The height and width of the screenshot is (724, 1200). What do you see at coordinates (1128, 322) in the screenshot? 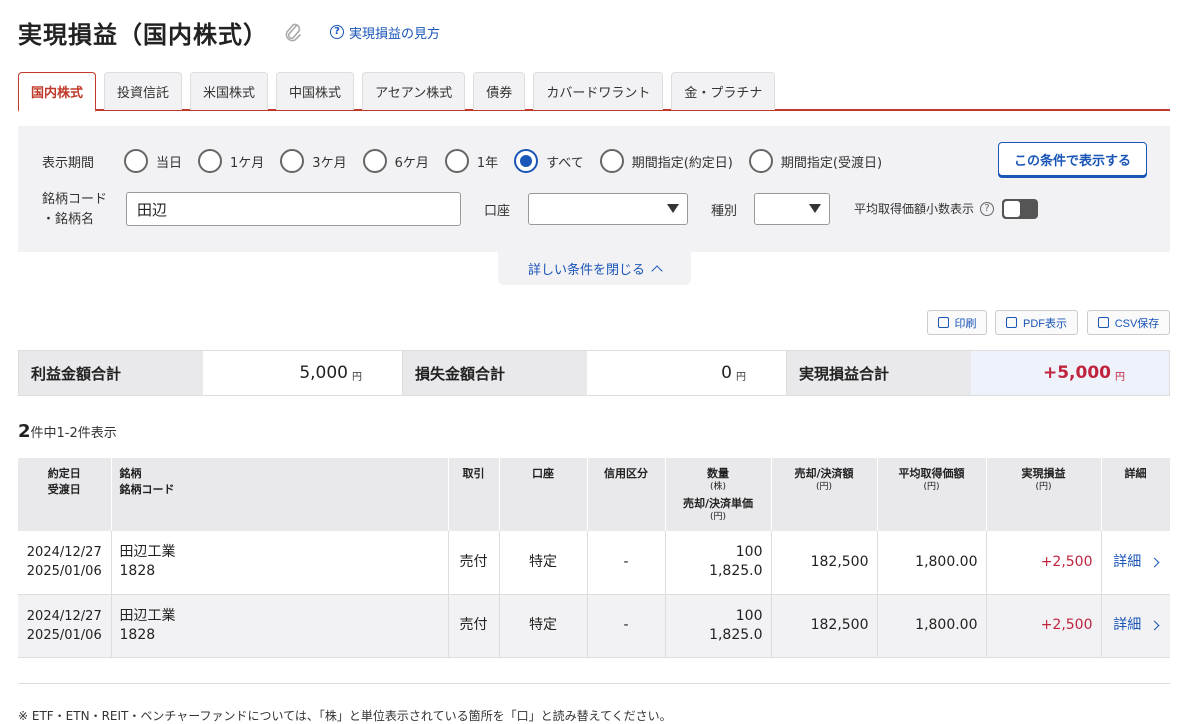
I see `csv-button: CSV保存` at bounding box center [1128, 322].